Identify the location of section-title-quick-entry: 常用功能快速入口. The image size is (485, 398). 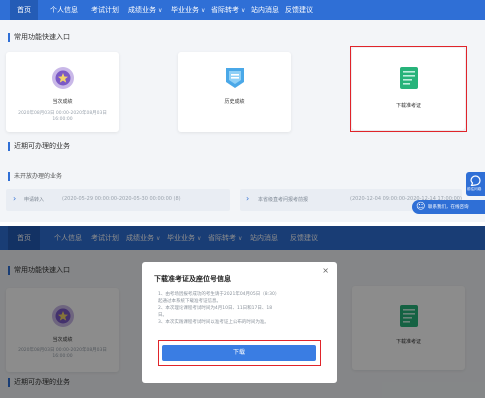
(39, 37).